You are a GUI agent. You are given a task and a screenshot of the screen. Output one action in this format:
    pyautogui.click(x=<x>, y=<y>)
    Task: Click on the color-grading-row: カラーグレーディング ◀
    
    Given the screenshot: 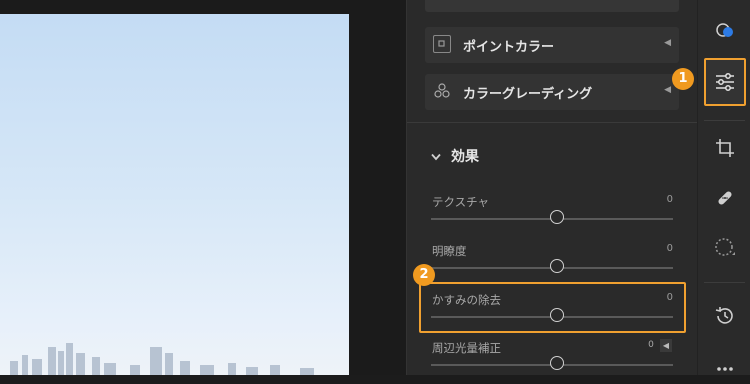 What is the action you would take?
    pyautogui.click(x=552, y=92)
    